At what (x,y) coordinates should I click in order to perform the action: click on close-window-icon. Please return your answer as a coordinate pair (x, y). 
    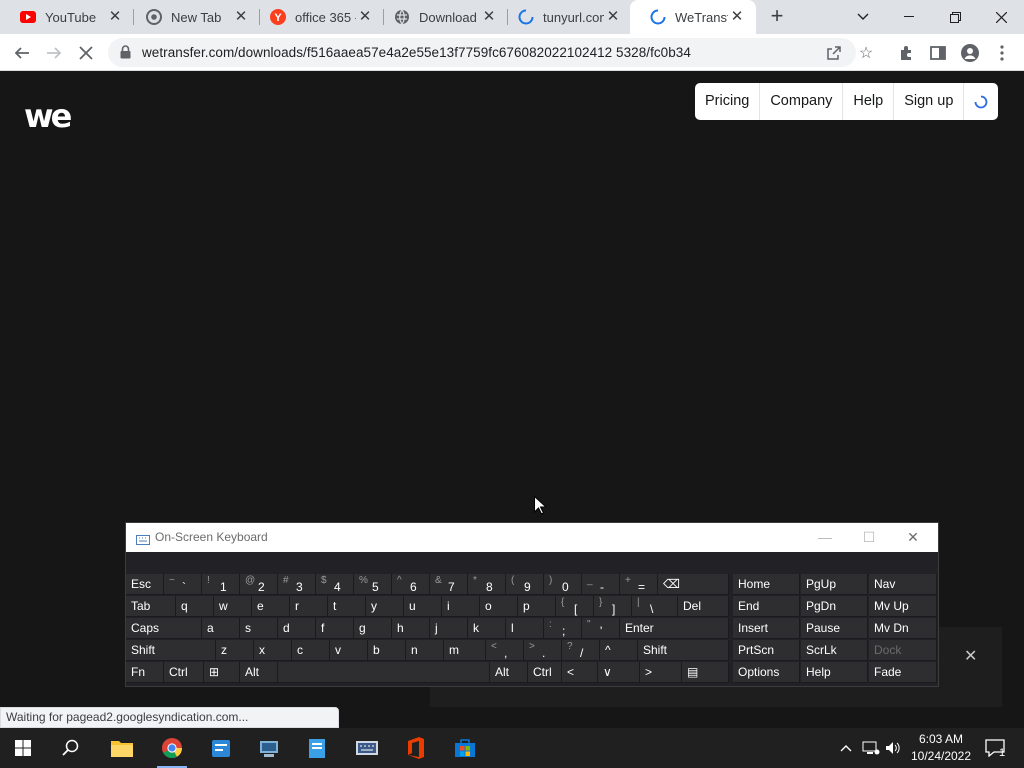
    Looking at the image, I should click on (1001, 17).